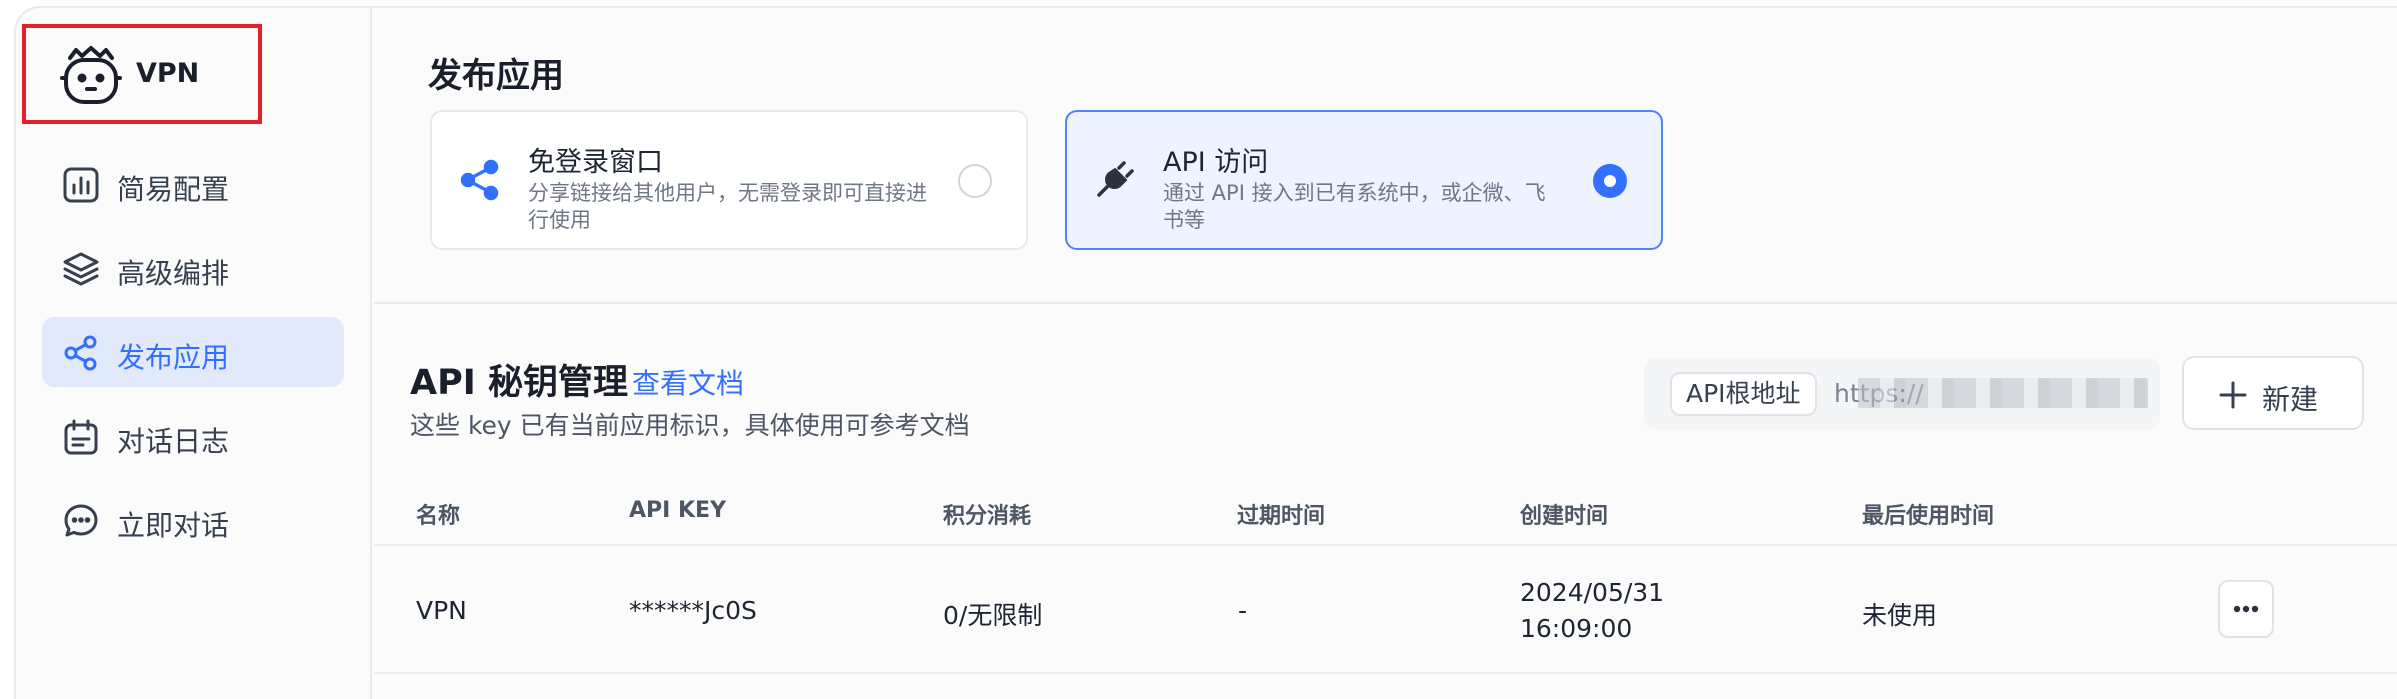  I want to click on new-key-button: 新建, so click(2273, 393).